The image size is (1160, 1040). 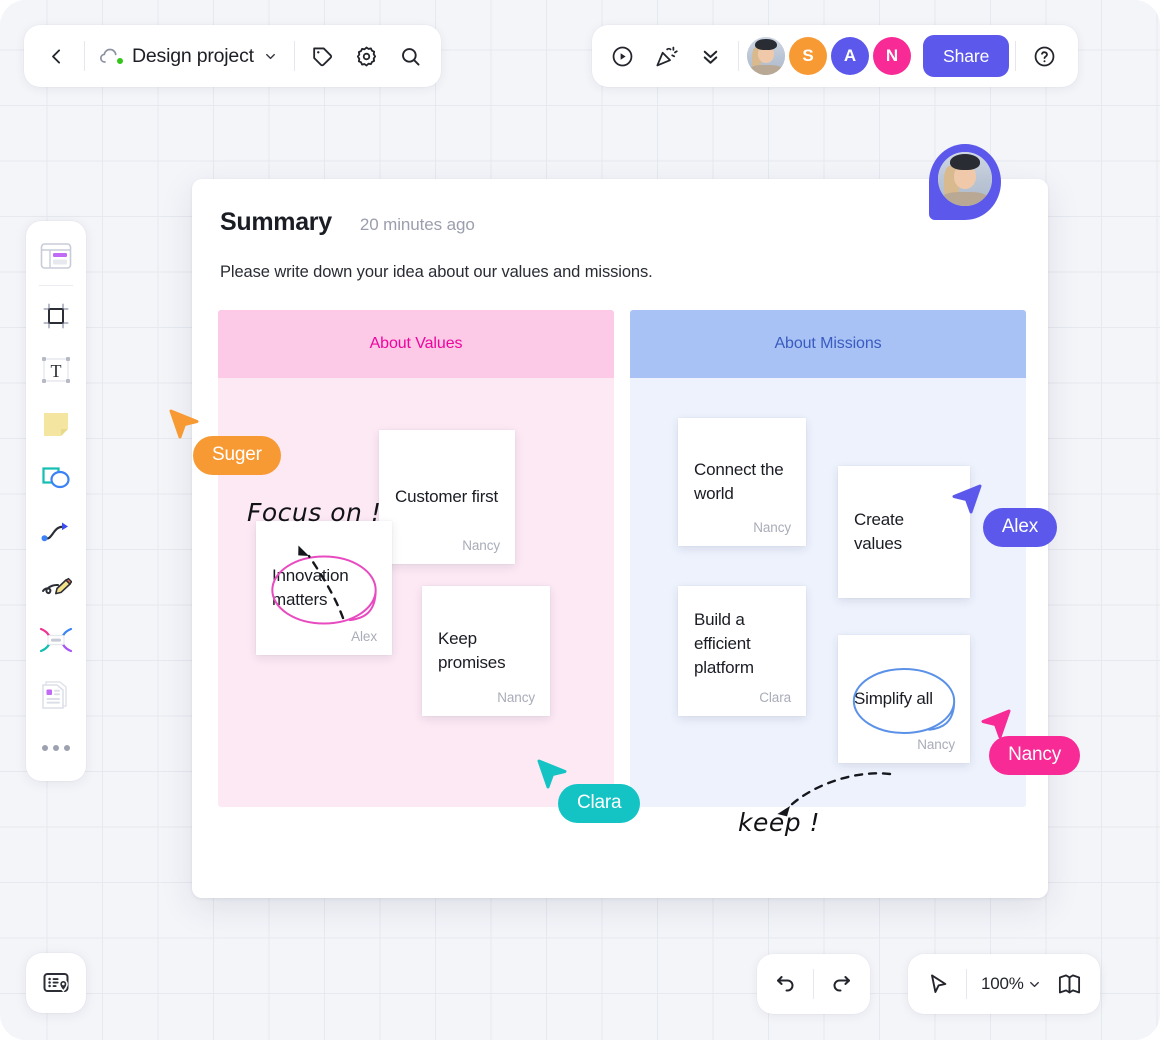 What do you see at coordinates (120, 61) in the screenshot?
I see `status-dot` at bounding box center [120, 61].